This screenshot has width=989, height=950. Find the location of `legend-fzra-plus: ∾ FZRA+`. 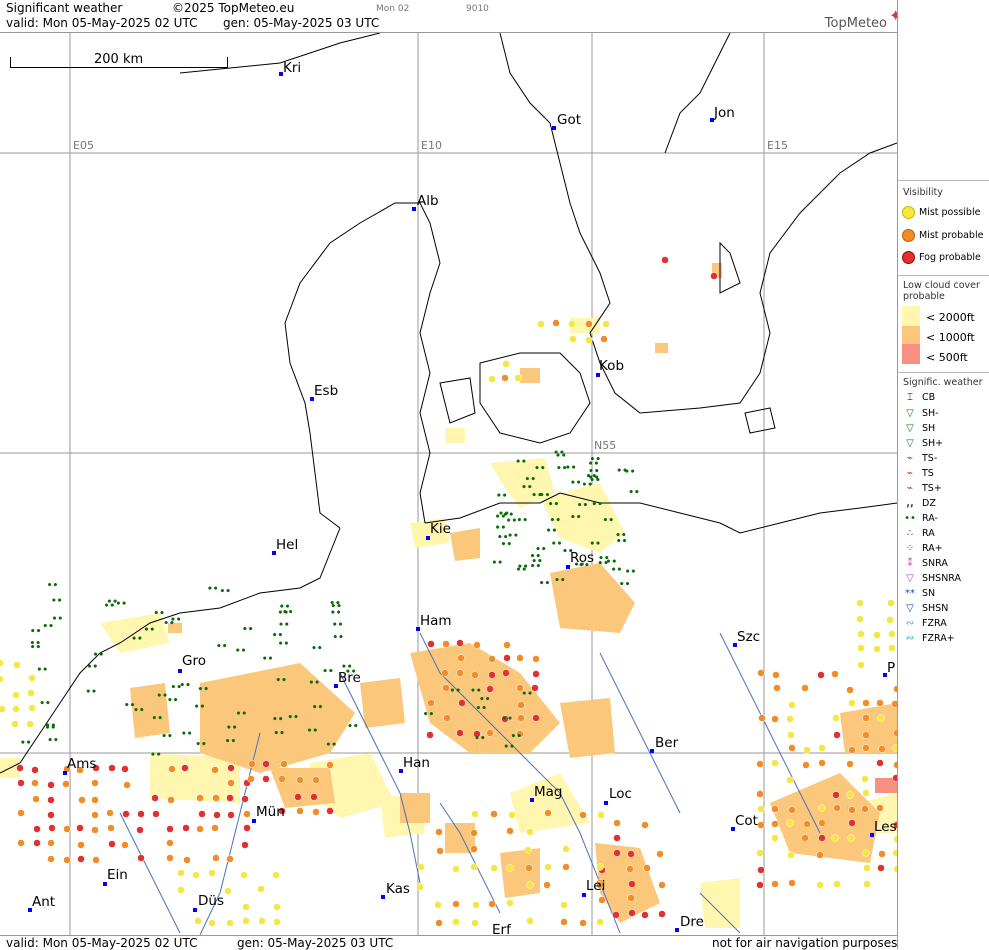

legend-fzra-plus: ∾ FZRA+ is located at coordinates (928, 638).